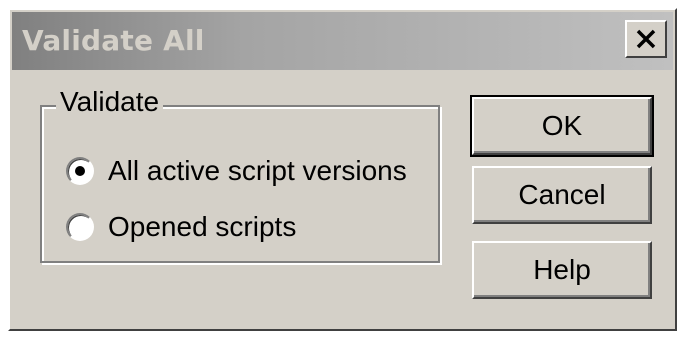 This screenshot has width=685, height=339. I want to click on group-legend: Validate, so click(110, 102).